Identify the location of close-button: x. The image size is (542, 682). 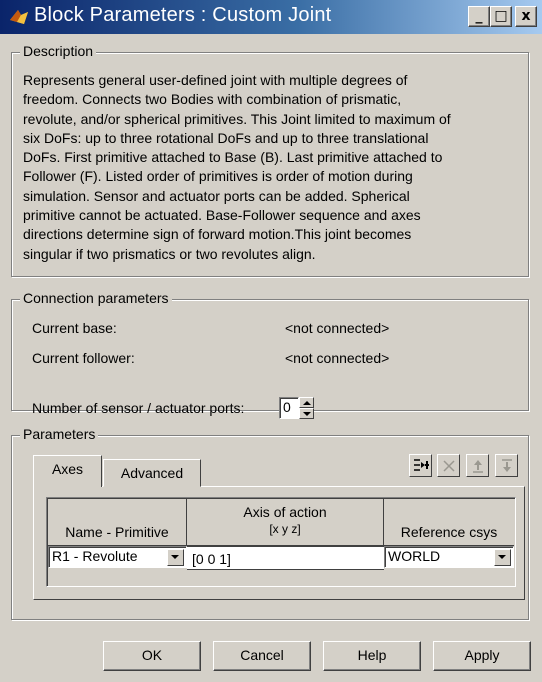
(526, 16).